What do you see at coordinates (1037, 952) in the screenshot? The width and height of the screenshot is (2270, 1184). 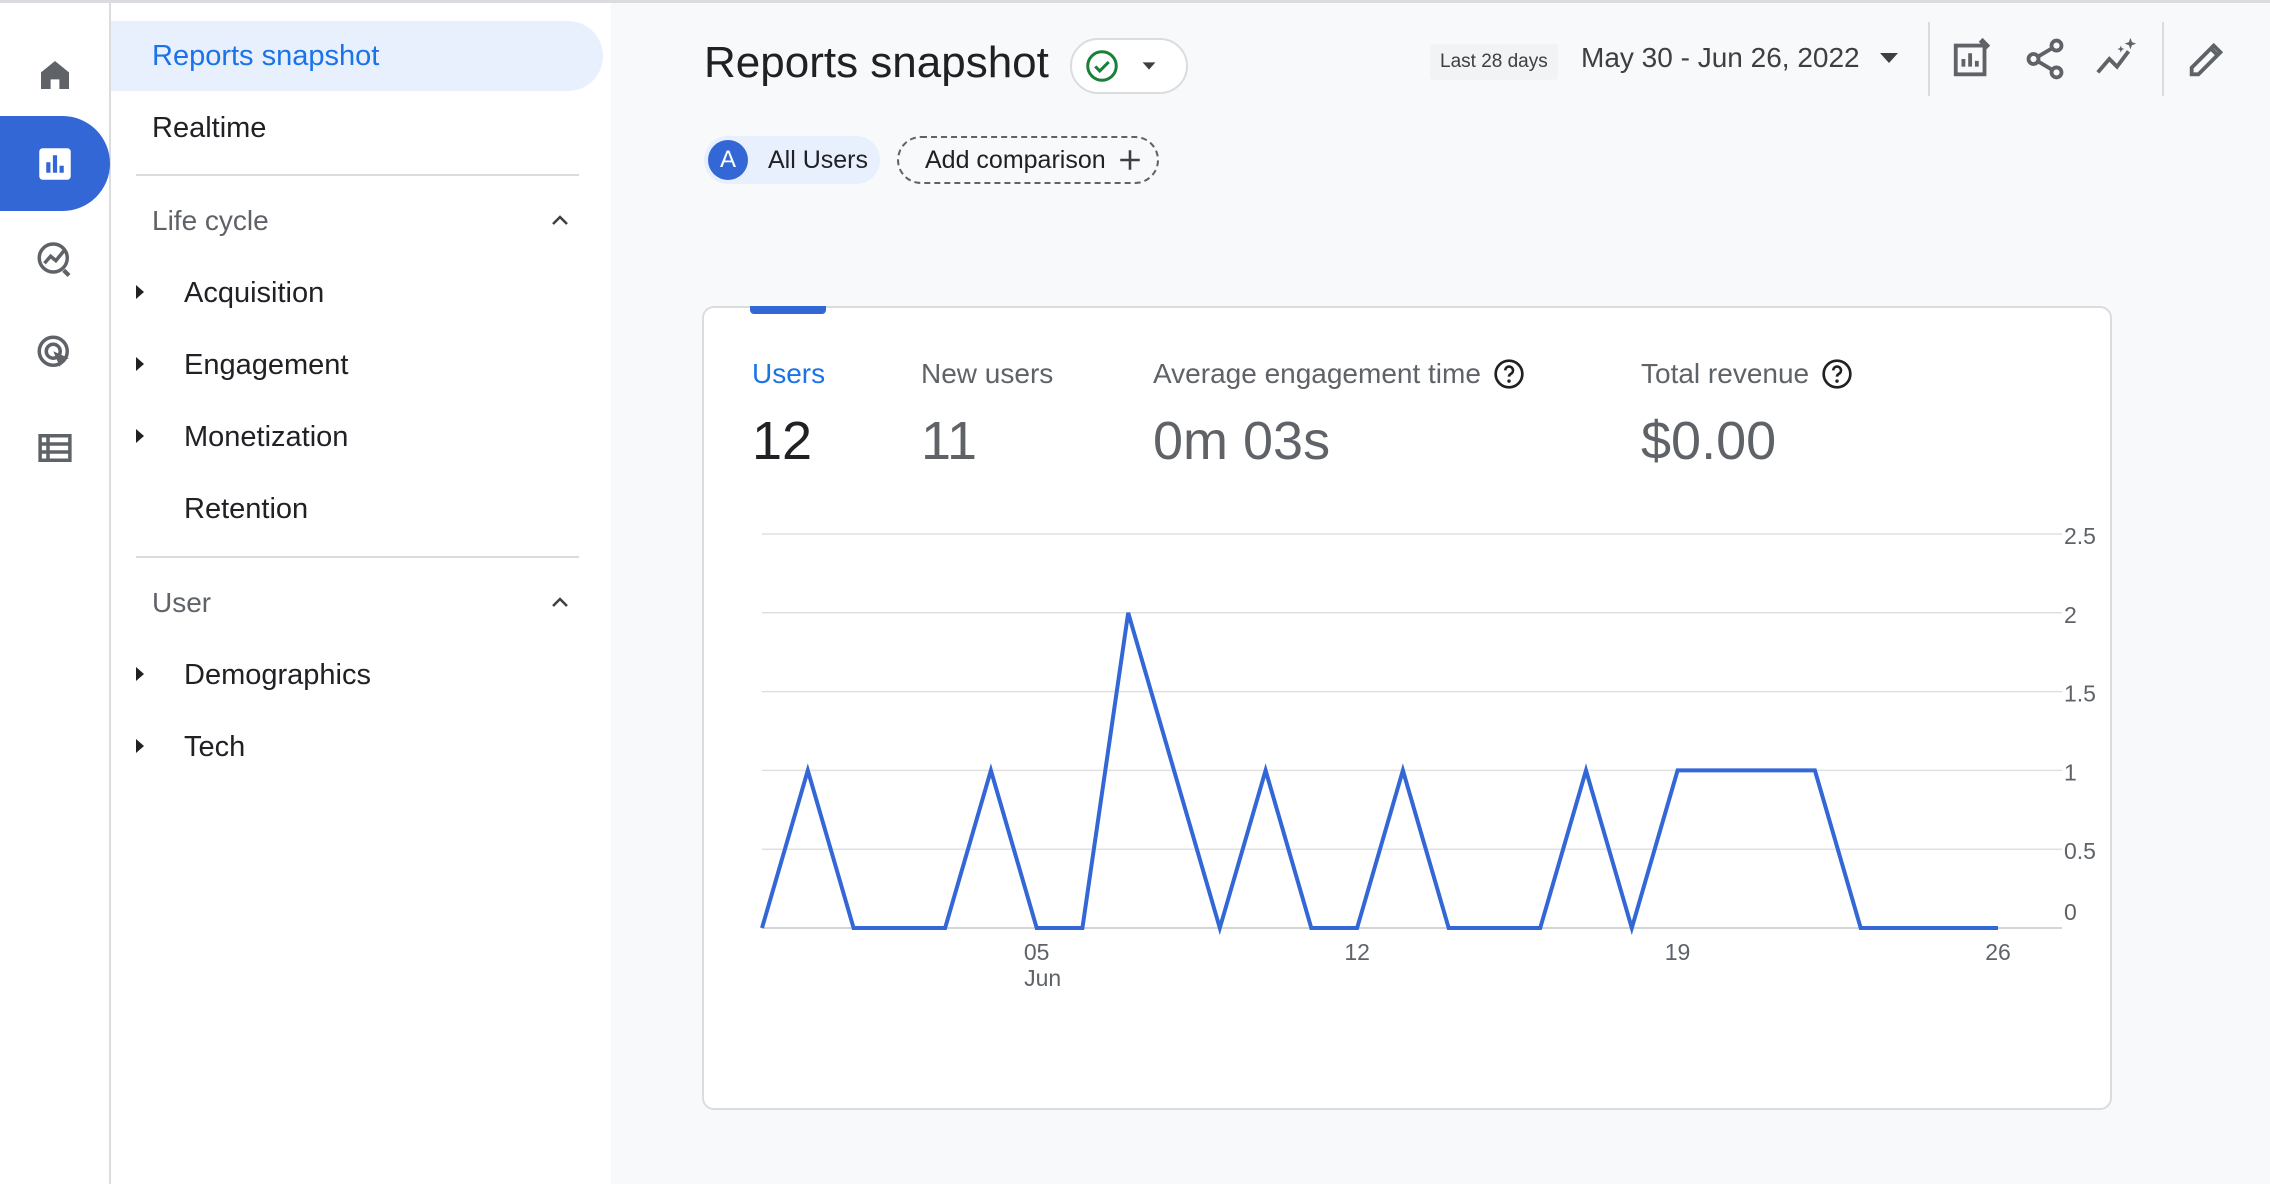 I see `x-tick-label: 05` at bounding box center [1037, 952].